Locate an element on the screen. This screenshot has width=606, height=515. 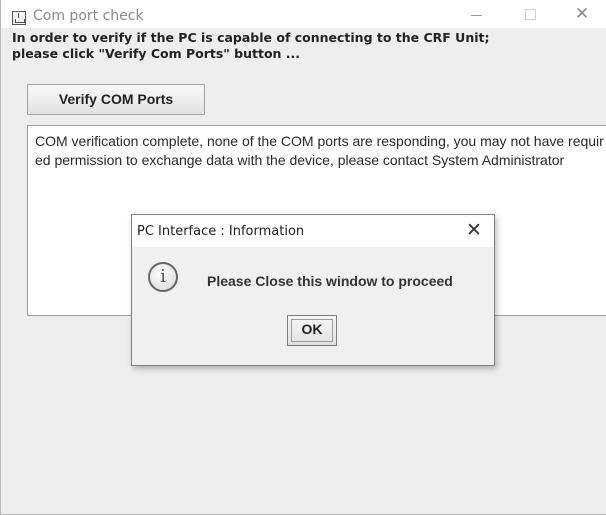
window-title: Com port check is located at coordinates (88, 16).